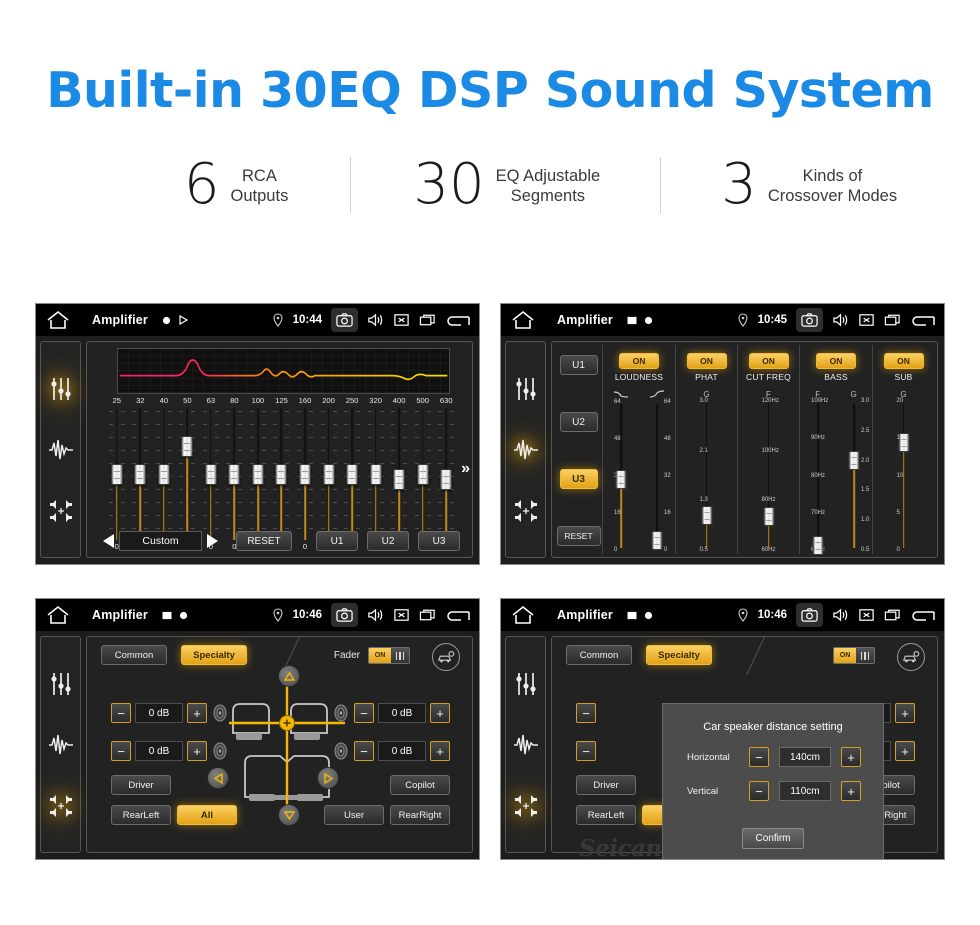 This screenshot has width=980, height=925. I want to click on eq-slider-160hz, so click(305, 474).